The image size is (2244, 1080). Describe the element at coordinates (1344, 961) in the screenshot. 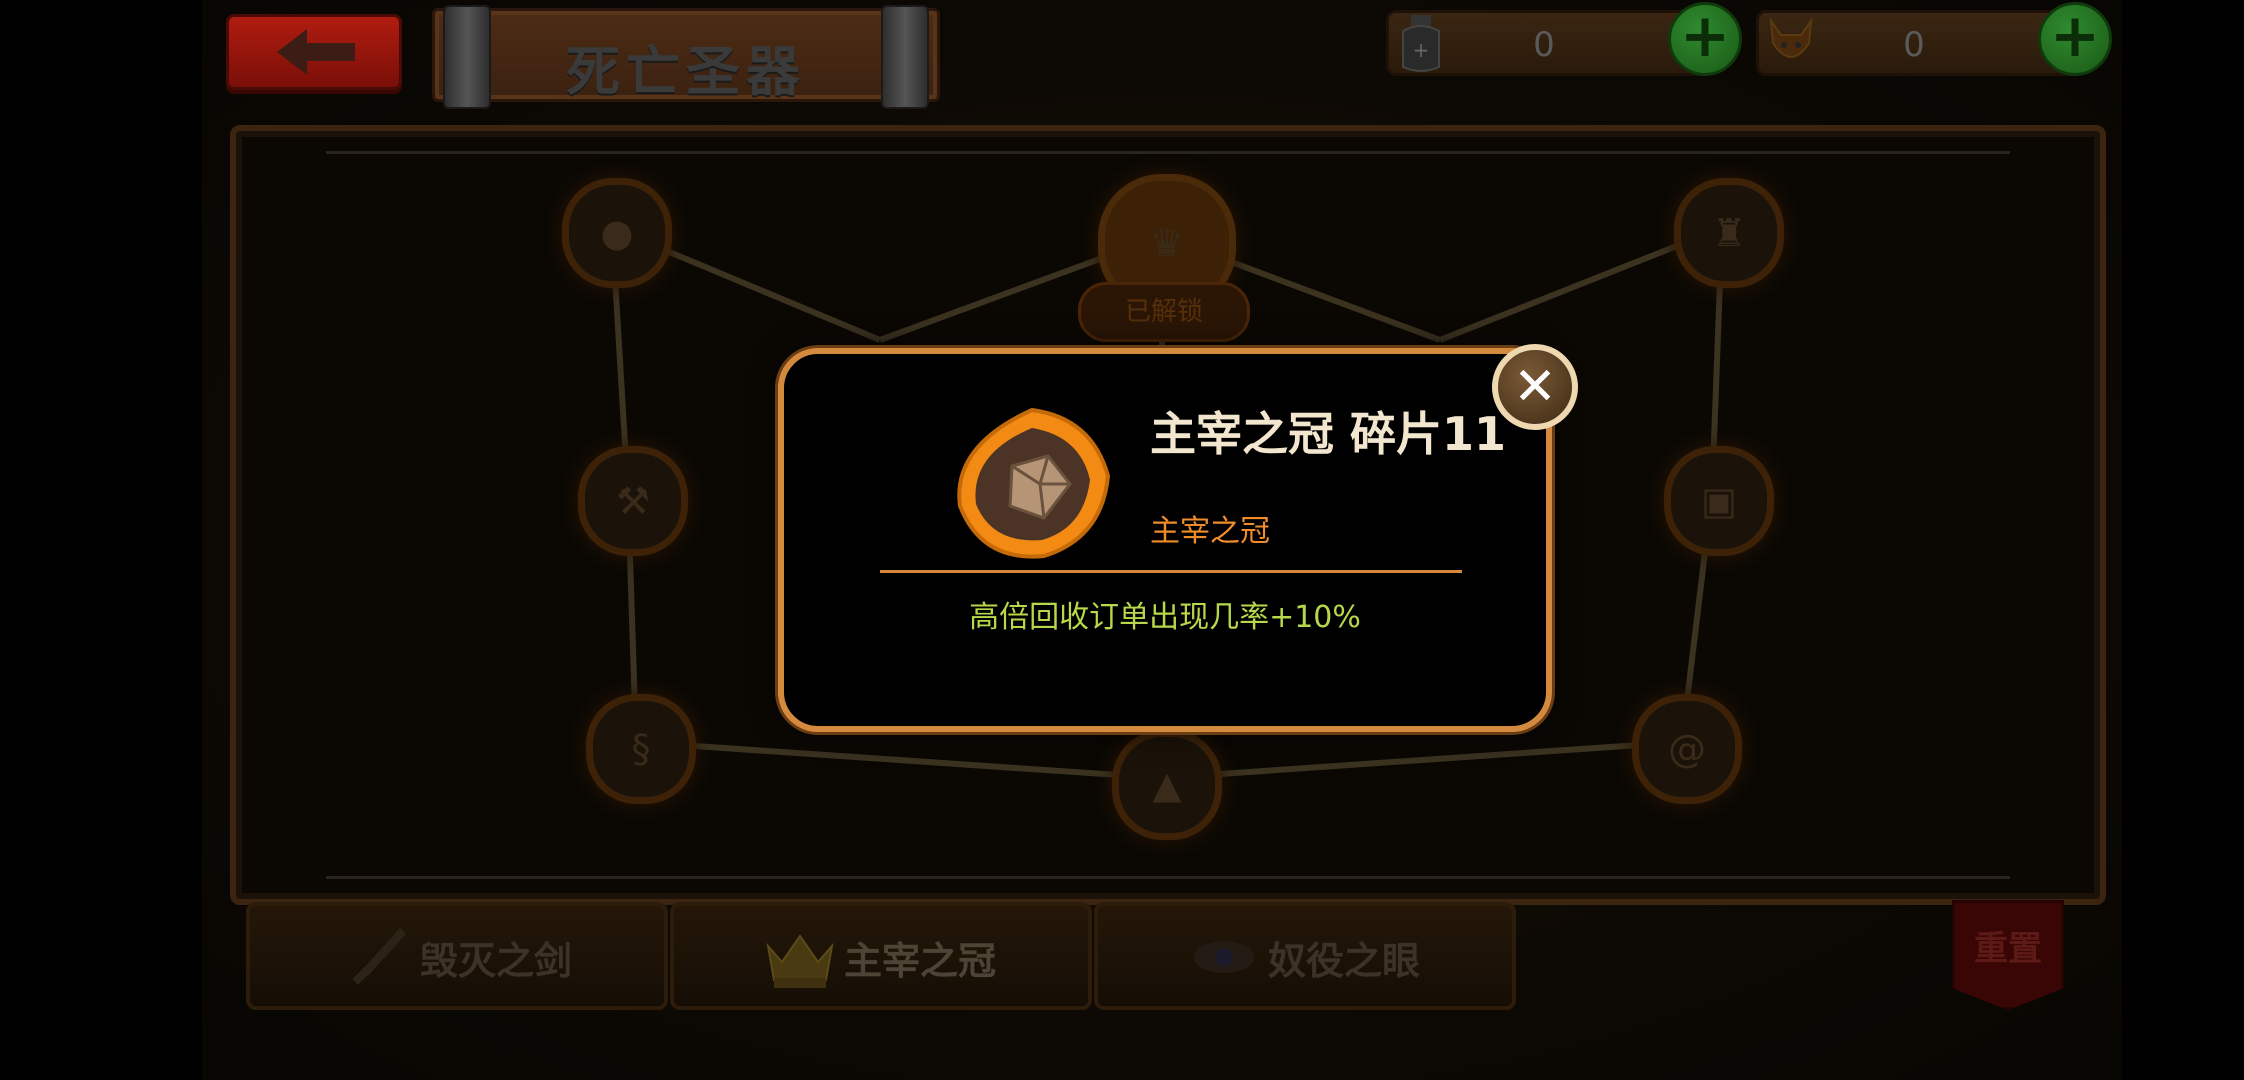

I see `tab-label: 奴役之眼` at that location.